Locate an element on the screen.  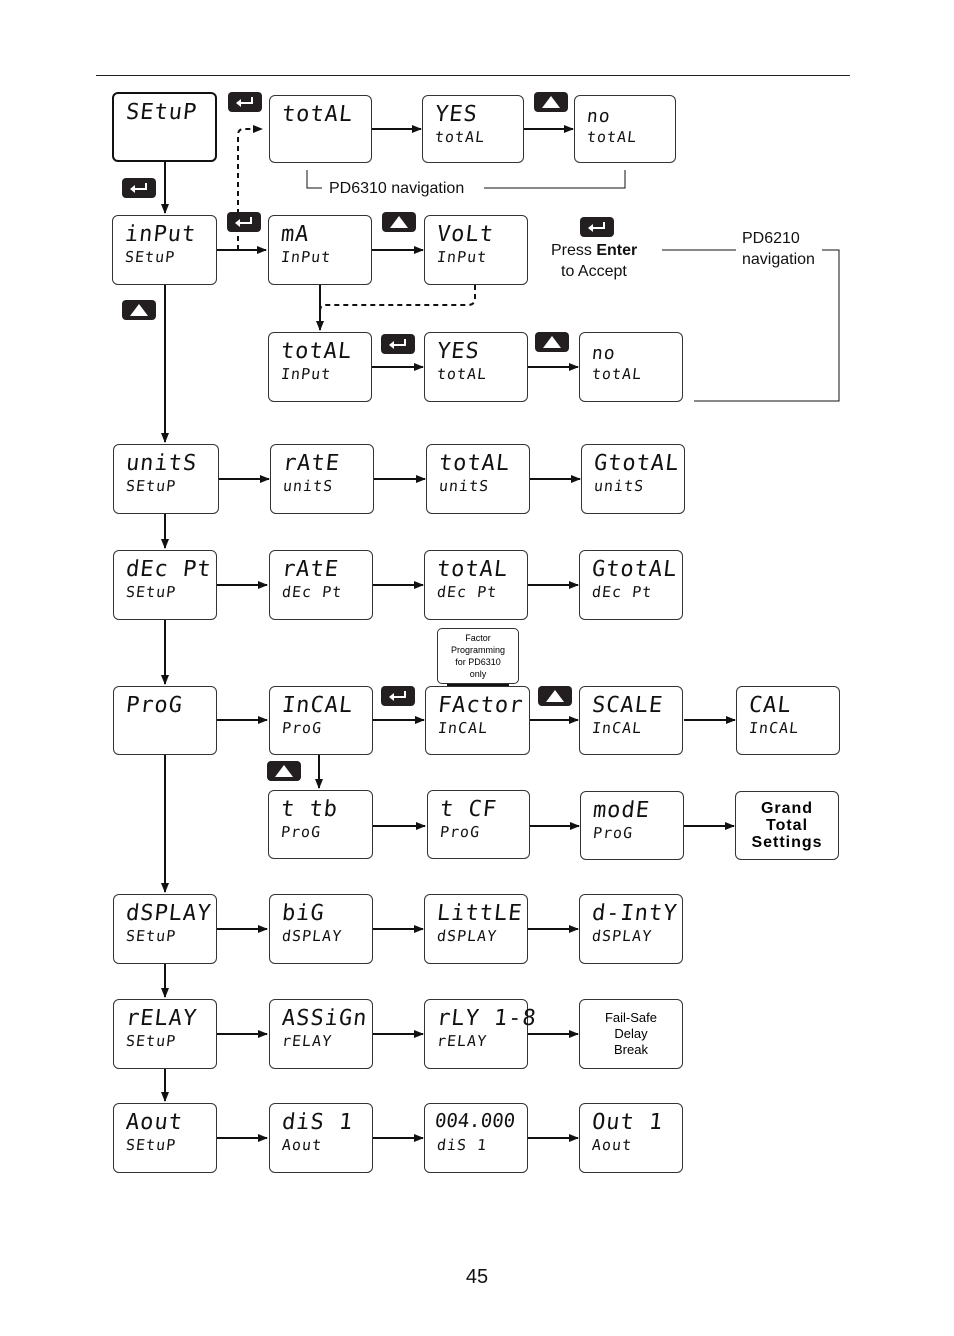
page-number: 45 is located at coordinates (477, 1277).